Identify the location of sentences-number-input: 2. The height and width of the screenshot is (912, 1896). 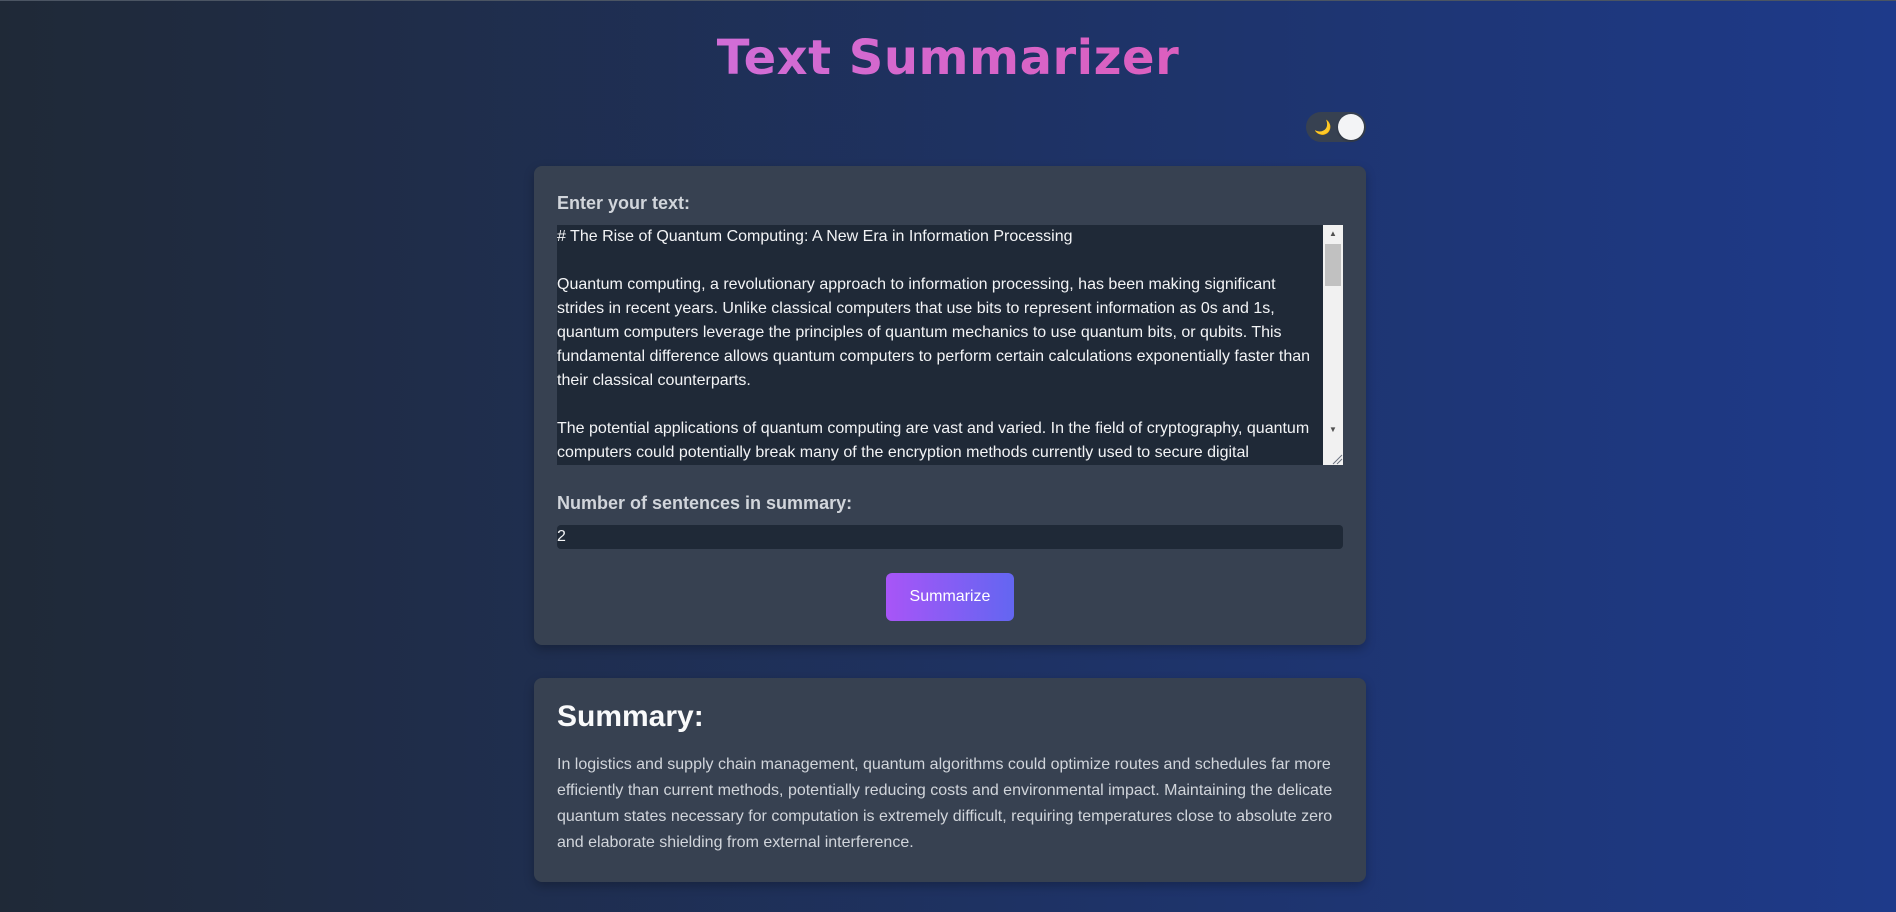
(950, 537).